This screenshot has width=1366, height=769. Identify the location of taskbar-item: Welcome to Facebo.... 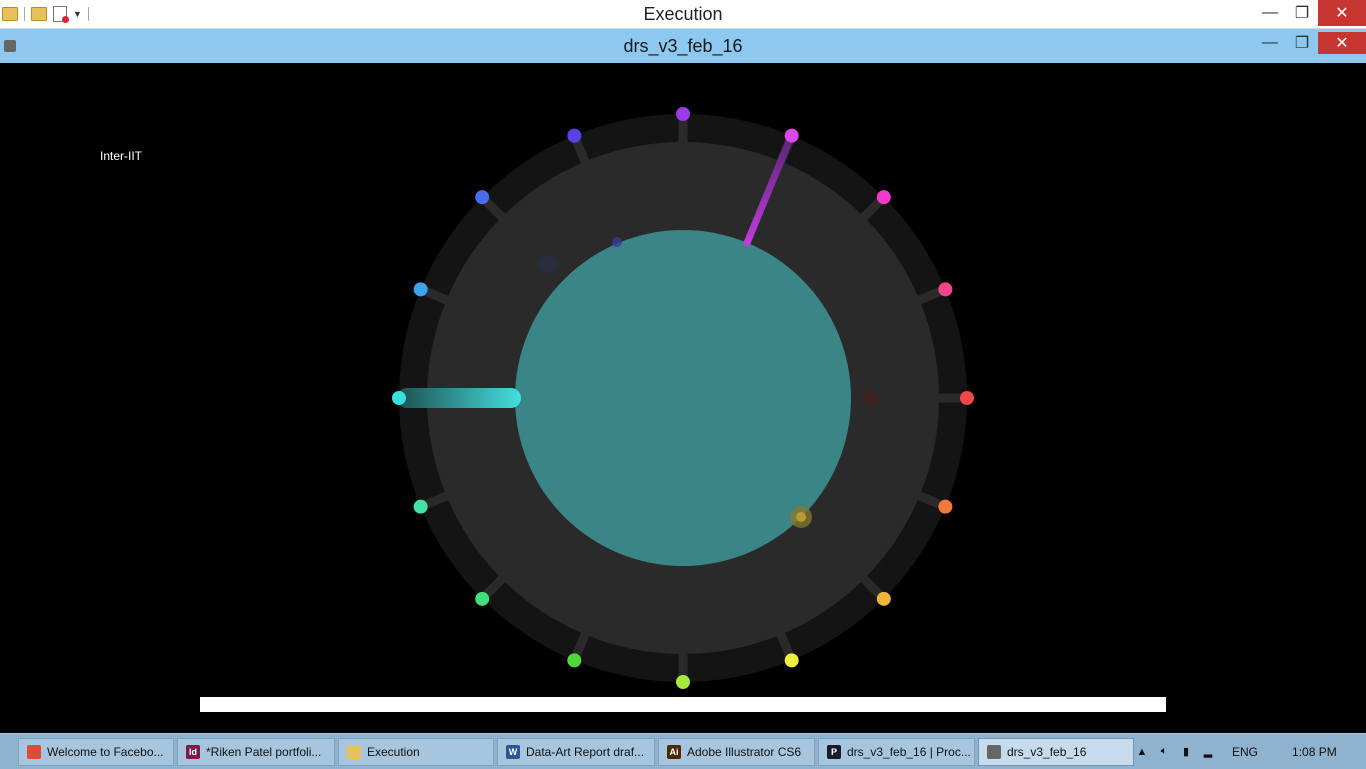
(96, 752).